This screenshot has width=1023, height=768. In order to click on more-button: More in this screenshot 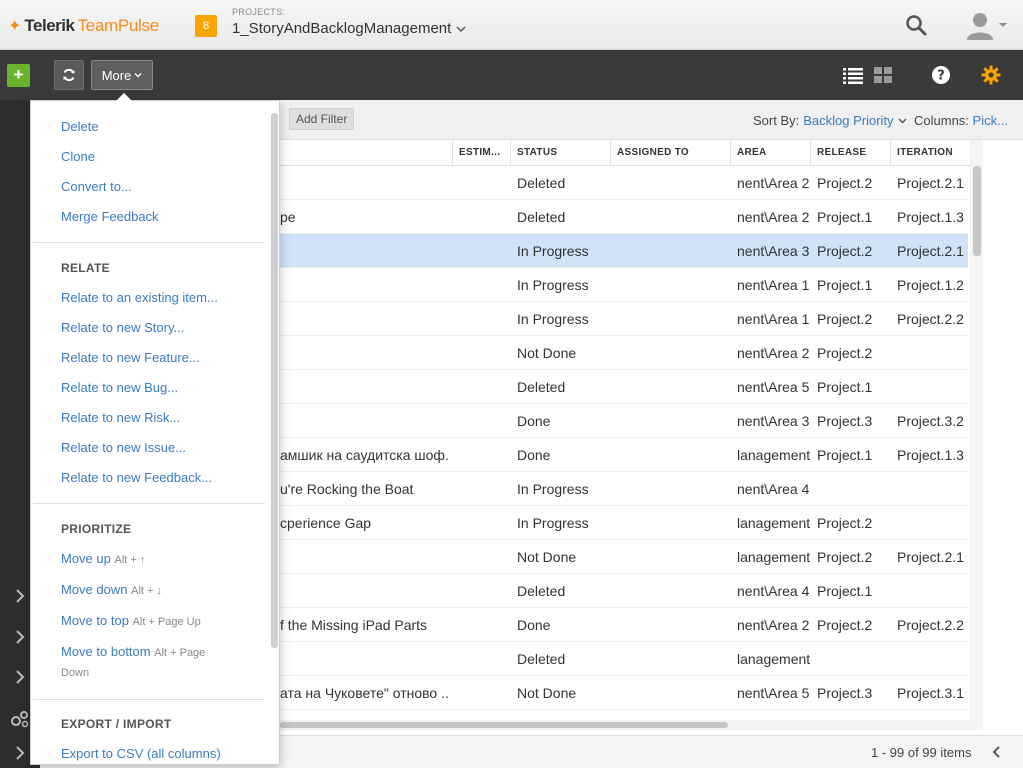, I will do `click(122, 75)`.